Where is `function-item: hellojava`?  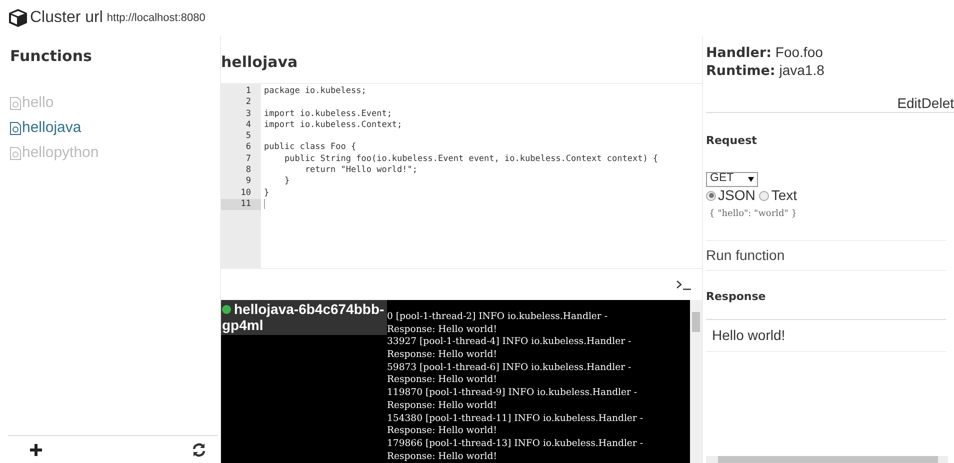 function-item: hellojava is located at coordinates (109, 128).